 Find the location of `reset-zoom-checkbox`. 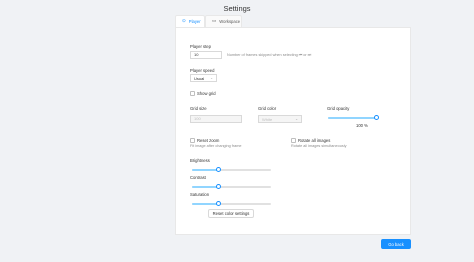

reset-zoom-checkbox is located at coordinates (192, 140).